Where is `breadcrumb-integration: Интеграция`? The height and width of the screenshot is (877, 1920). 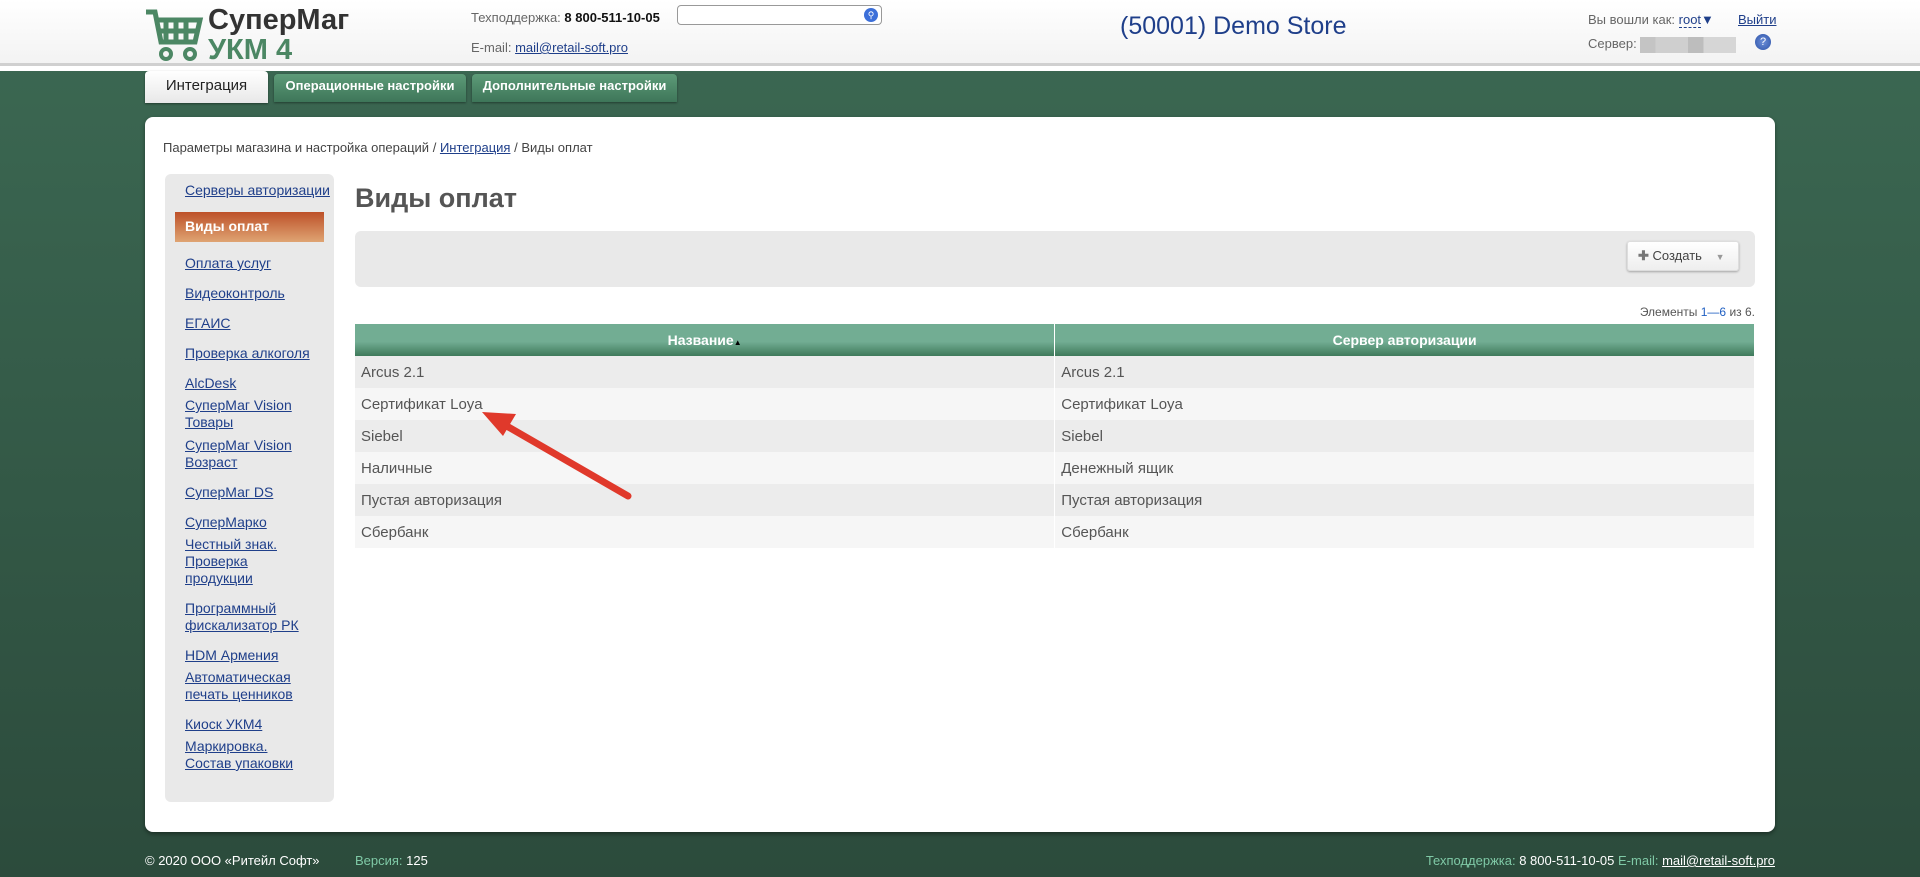
breadcrumb-integration: Интеграция is located at coordinates (475, 147).